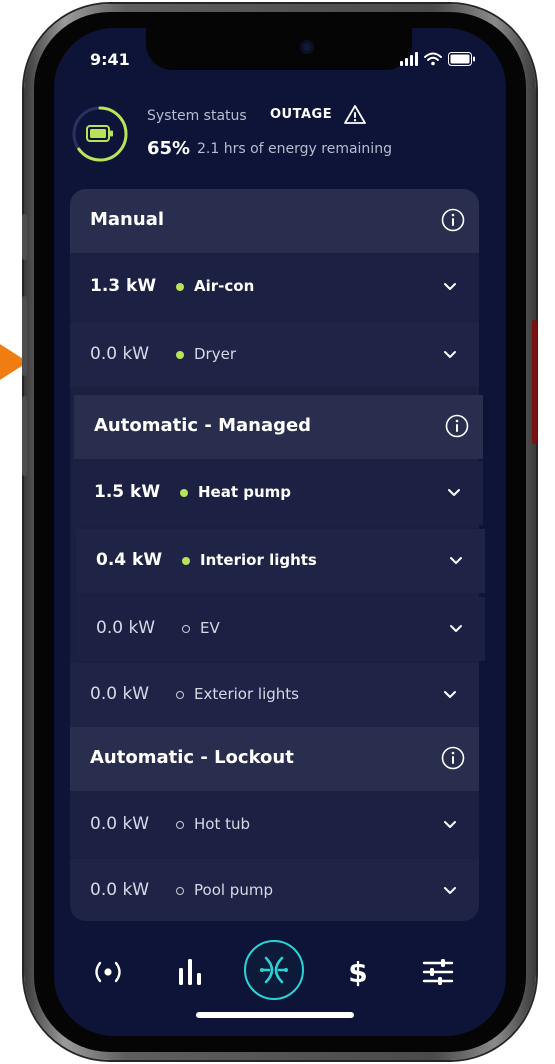  I want to click on load-kw: 1.3 kW, so click(123, 286).